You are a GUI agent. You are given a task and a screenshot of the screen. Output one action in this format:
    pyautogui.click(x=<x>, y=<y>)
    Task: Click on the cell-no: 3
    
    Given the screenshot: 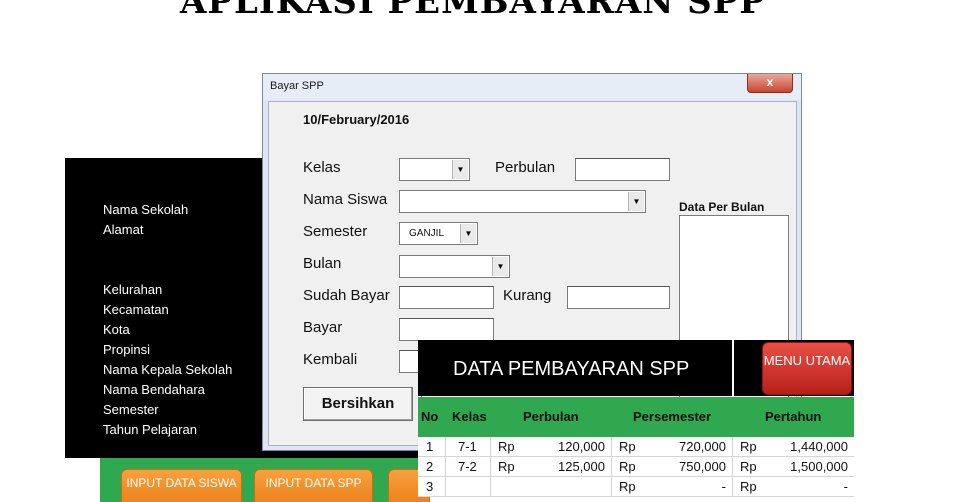 What is the action you would take?
    pyautogui.click(x=430, y=486)
    